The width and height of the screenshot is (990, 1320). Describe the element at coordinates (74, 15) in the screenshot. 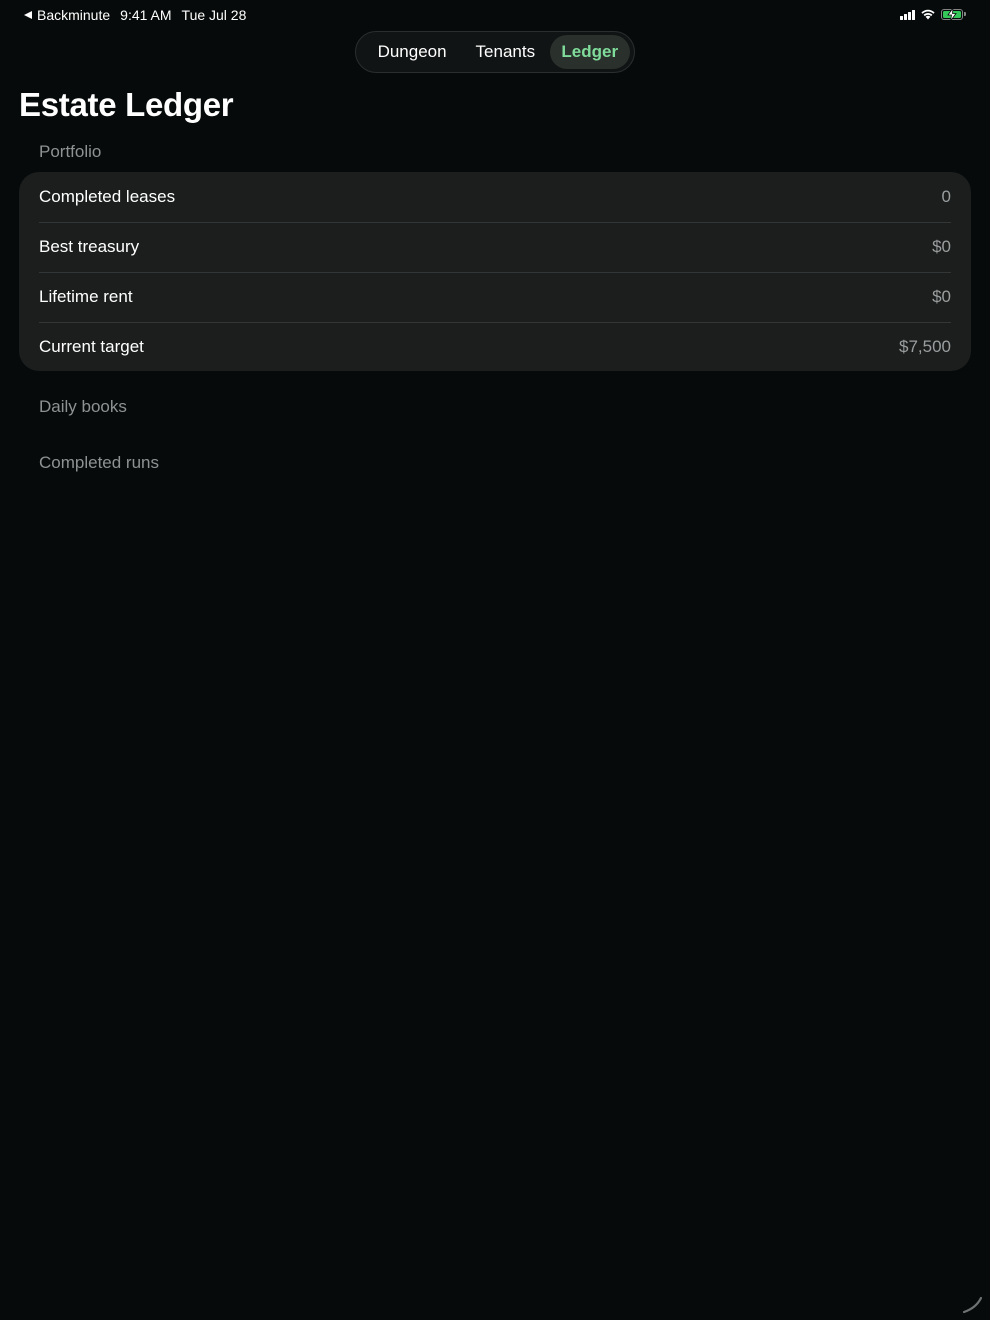

I see `back-app-name: Backminute` at that location.